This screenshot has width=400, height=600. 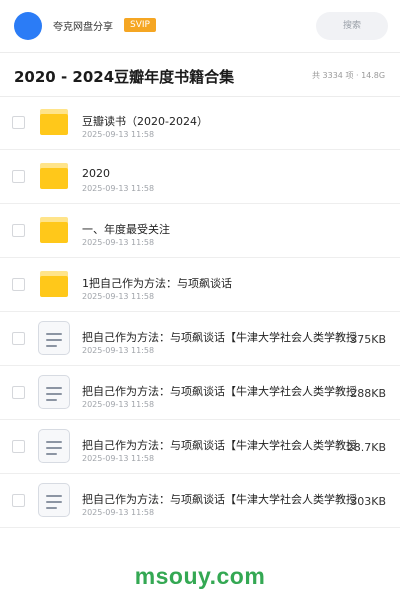 What do you see at coordinates (352, 26) in the screenshot?
I see `search-input: 搜索` at bounding box center [352, 26].